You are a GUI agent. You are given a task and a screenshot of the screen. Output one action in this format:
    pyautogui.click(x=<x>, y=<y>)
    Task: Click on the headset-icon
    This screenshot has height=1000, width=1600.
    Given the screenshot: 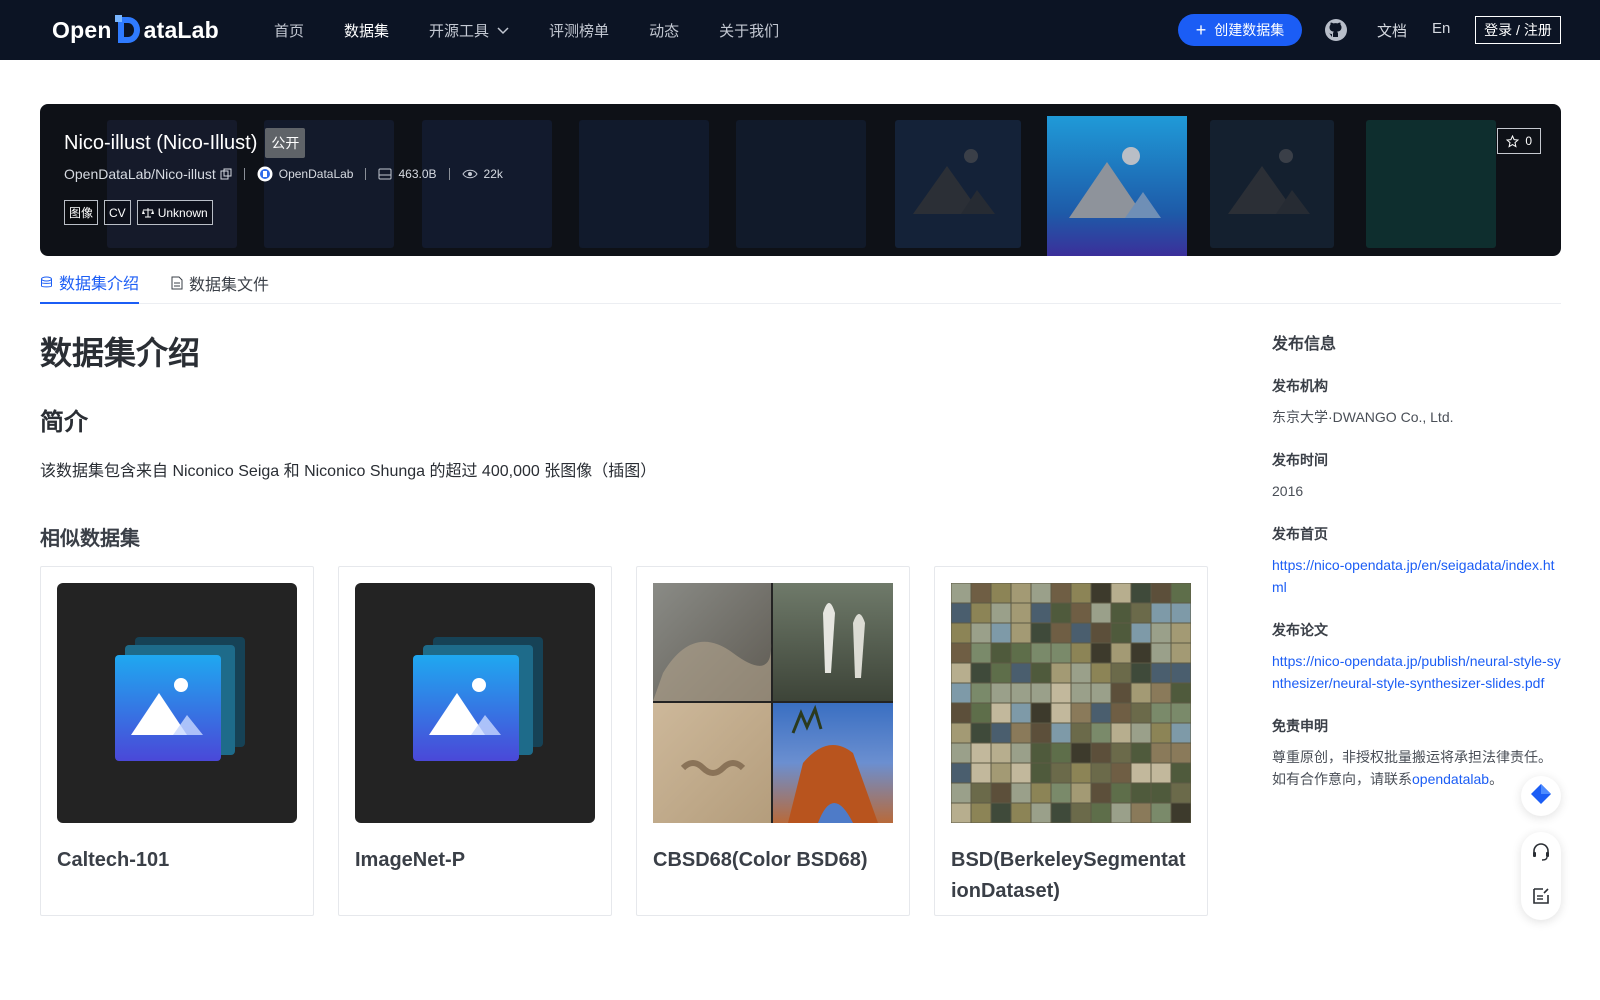 What is the action you would take?
    pyautogui.click(x=1541, y=854)
    